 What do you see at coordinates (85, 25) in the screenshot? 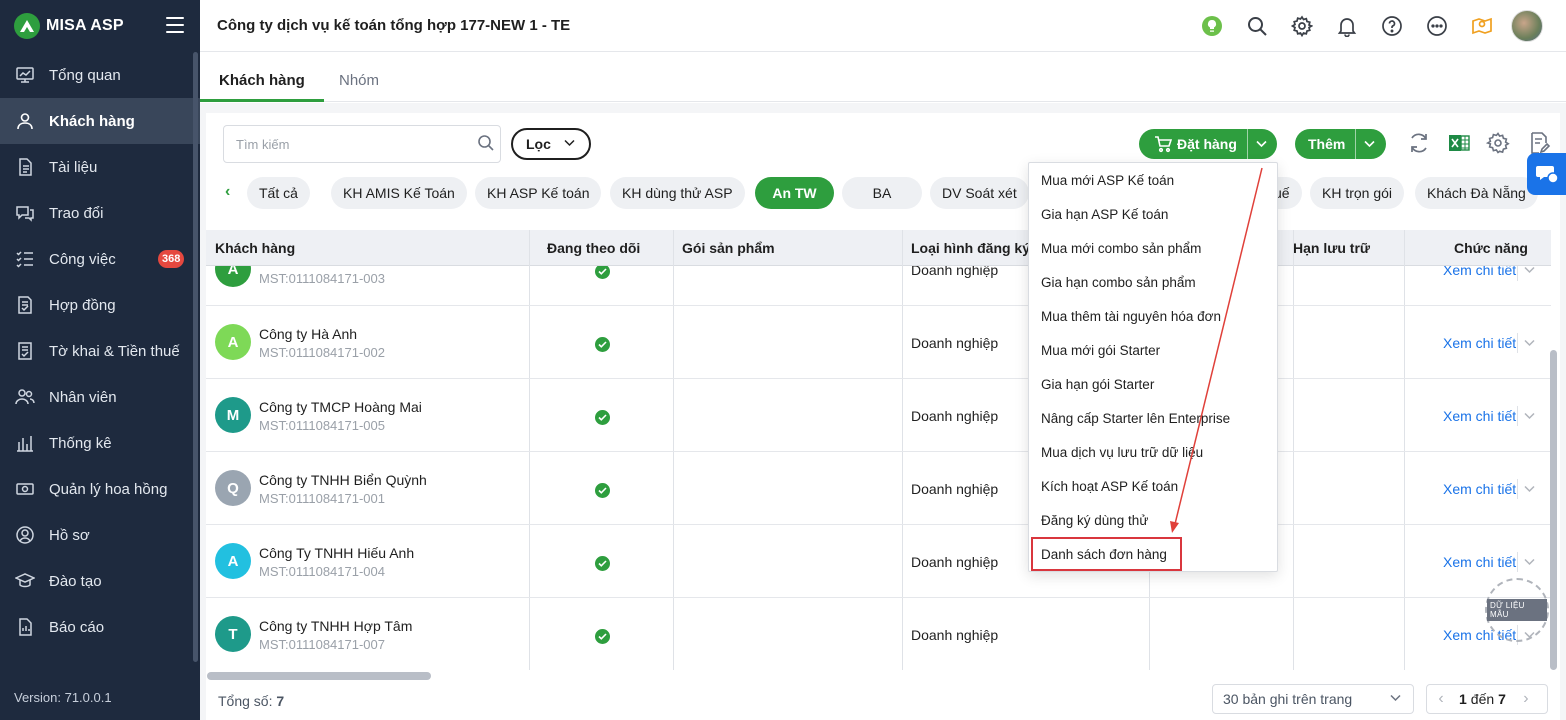
I see `app-name: MISA ASP` at bounding box center [85, 25].